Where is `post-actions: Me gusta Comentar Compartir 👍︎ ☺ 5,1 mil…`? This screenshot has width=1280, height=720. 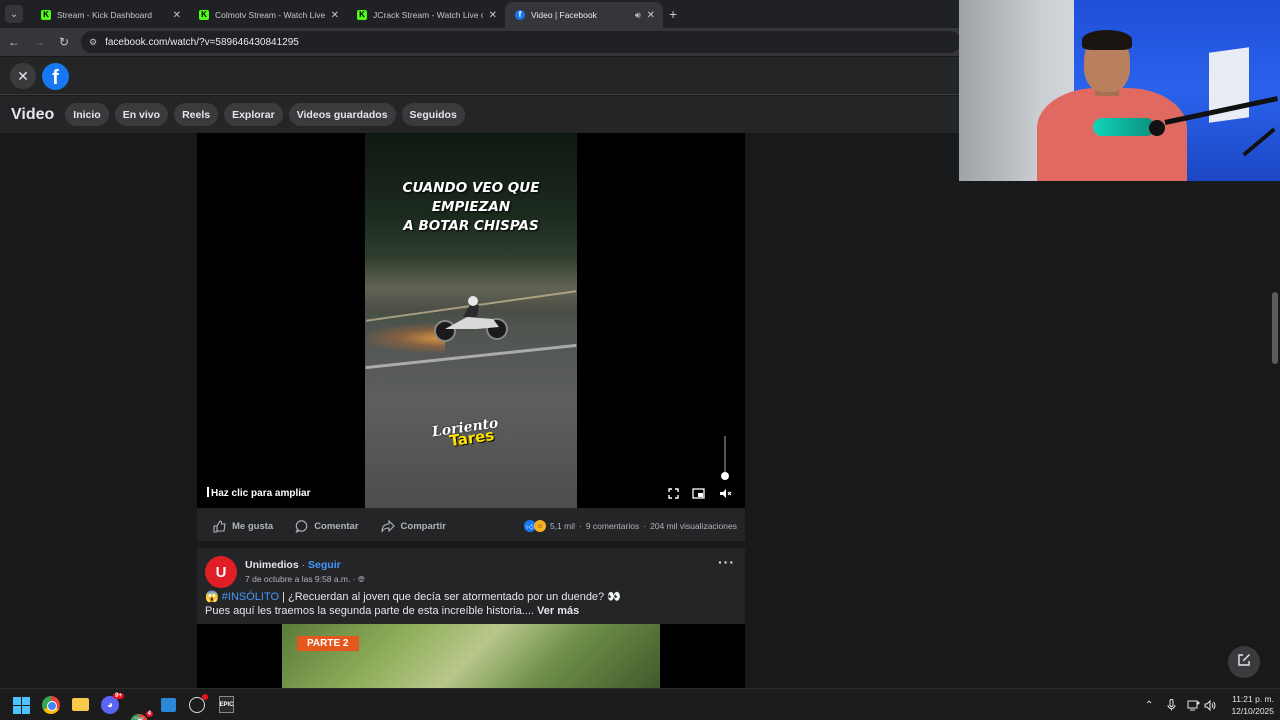
post-actions: Me gusta Comentar Compartir 👍︎ ☺ 5,1 mil… is located at coordinates (471, 526).